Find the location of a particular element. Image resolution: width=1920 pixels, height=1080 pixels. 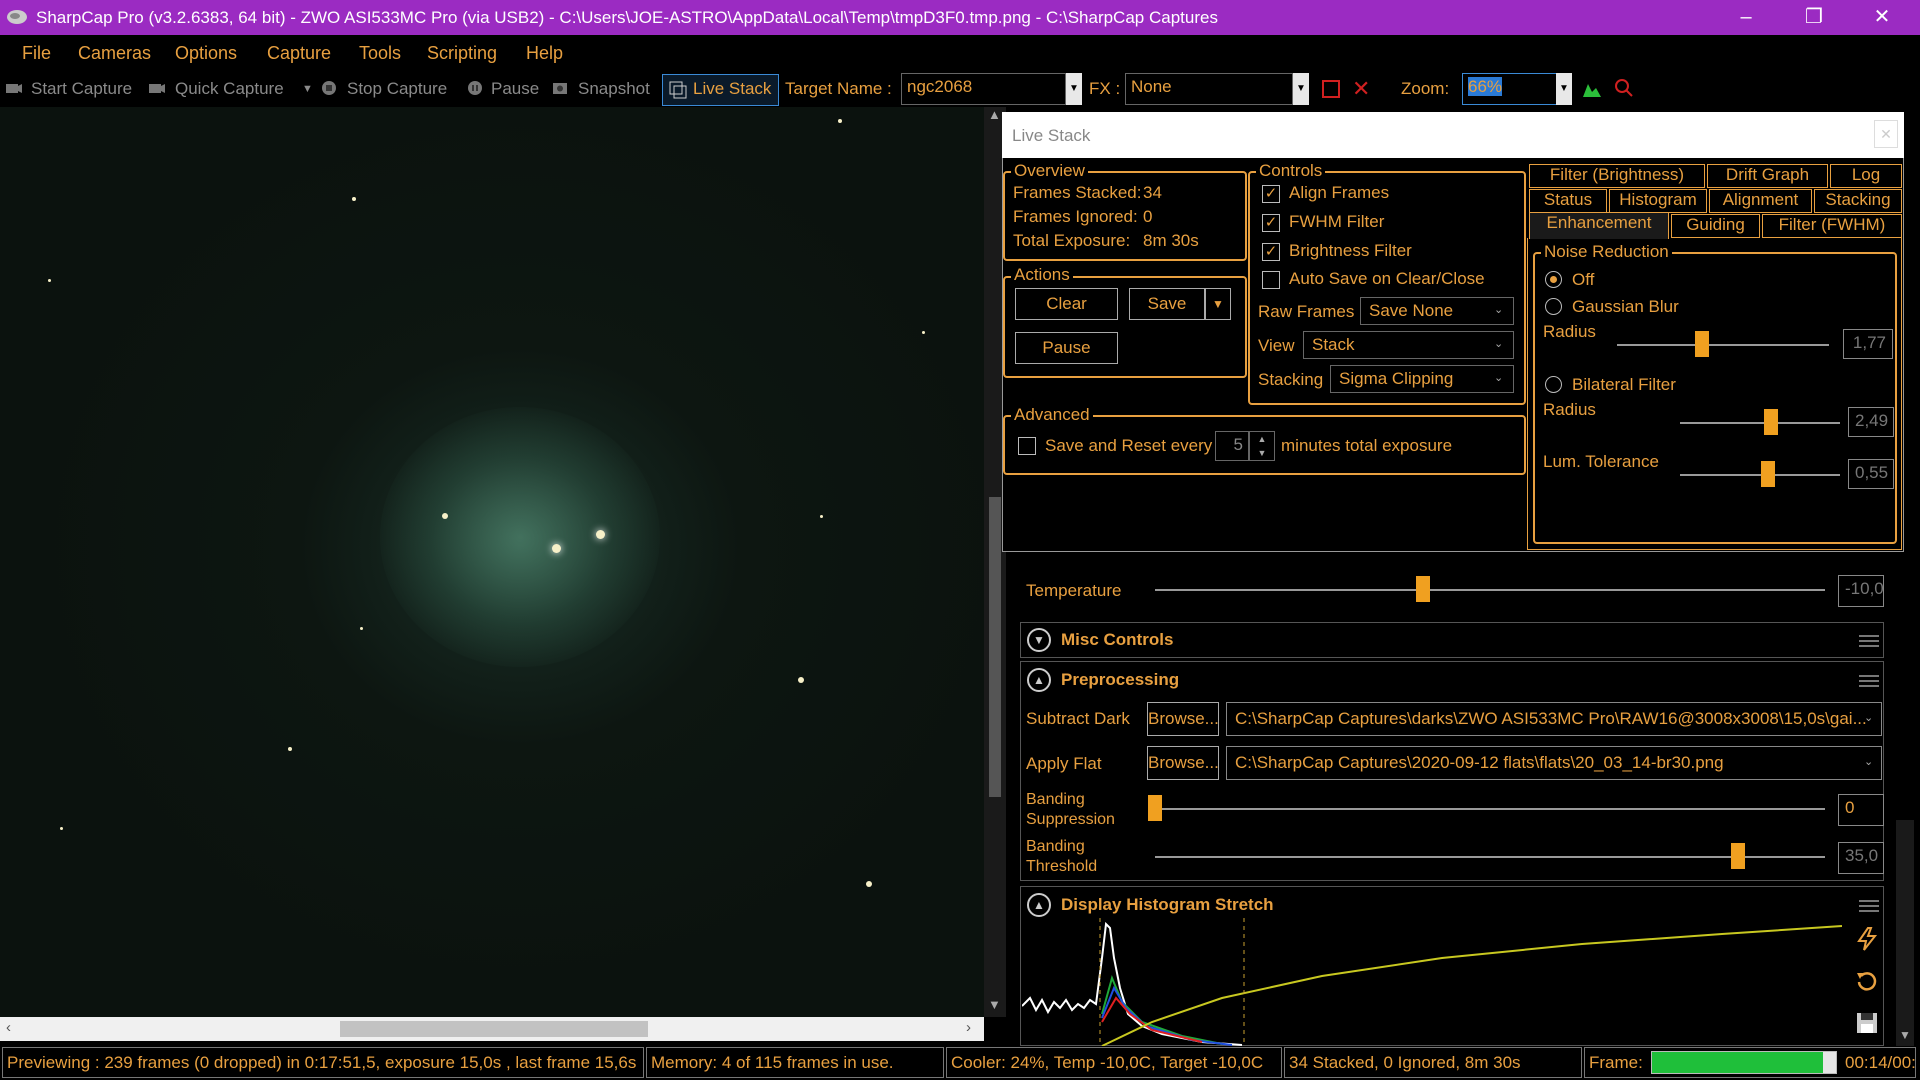

align-frames-checkbox: ✓ is located at coordinates (1271, 194).